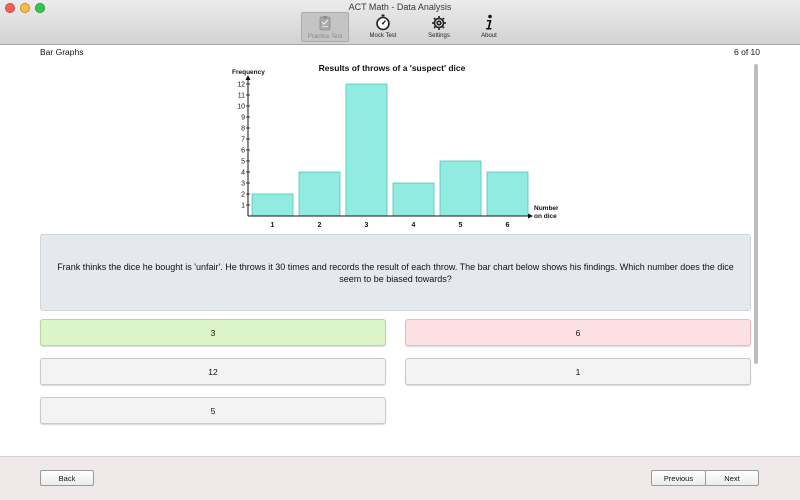  Describe the element at coordinates (243, 184) in the screenshot. I see `y-tick-label: 3` at that location.